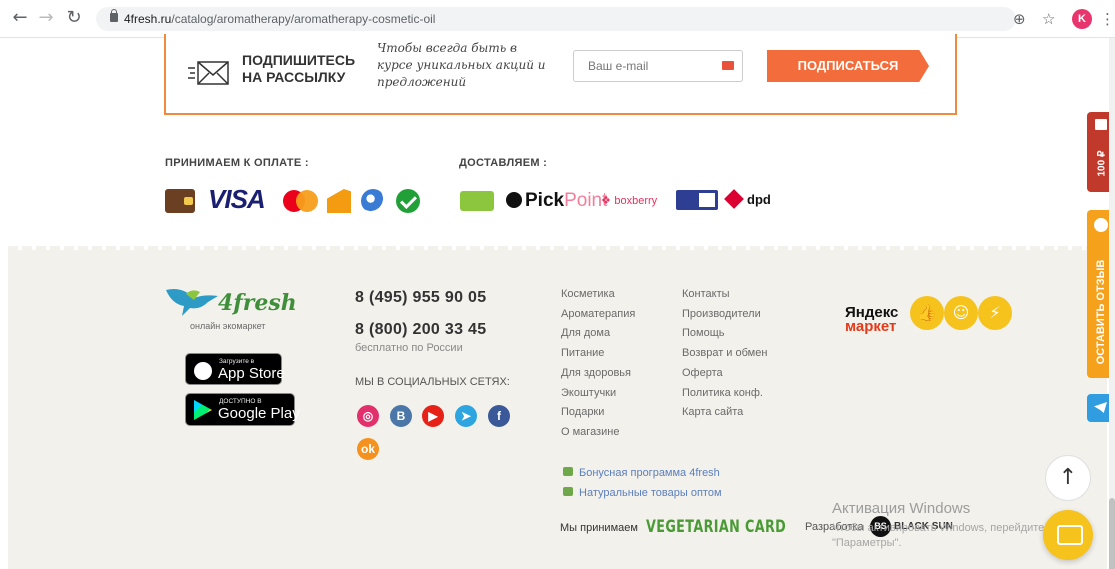 This screenshot has height=569, width=1115. Describe the element at coordinates (1048, 19) in the screenshot. I see `star-icon: ☆` at that location.